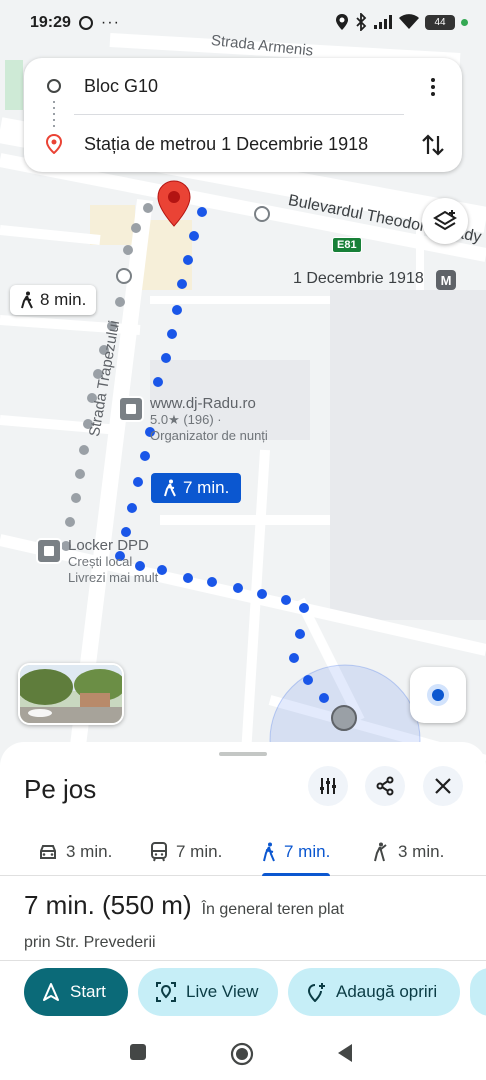  I want to click on navigation-icon, so click(51, 992).